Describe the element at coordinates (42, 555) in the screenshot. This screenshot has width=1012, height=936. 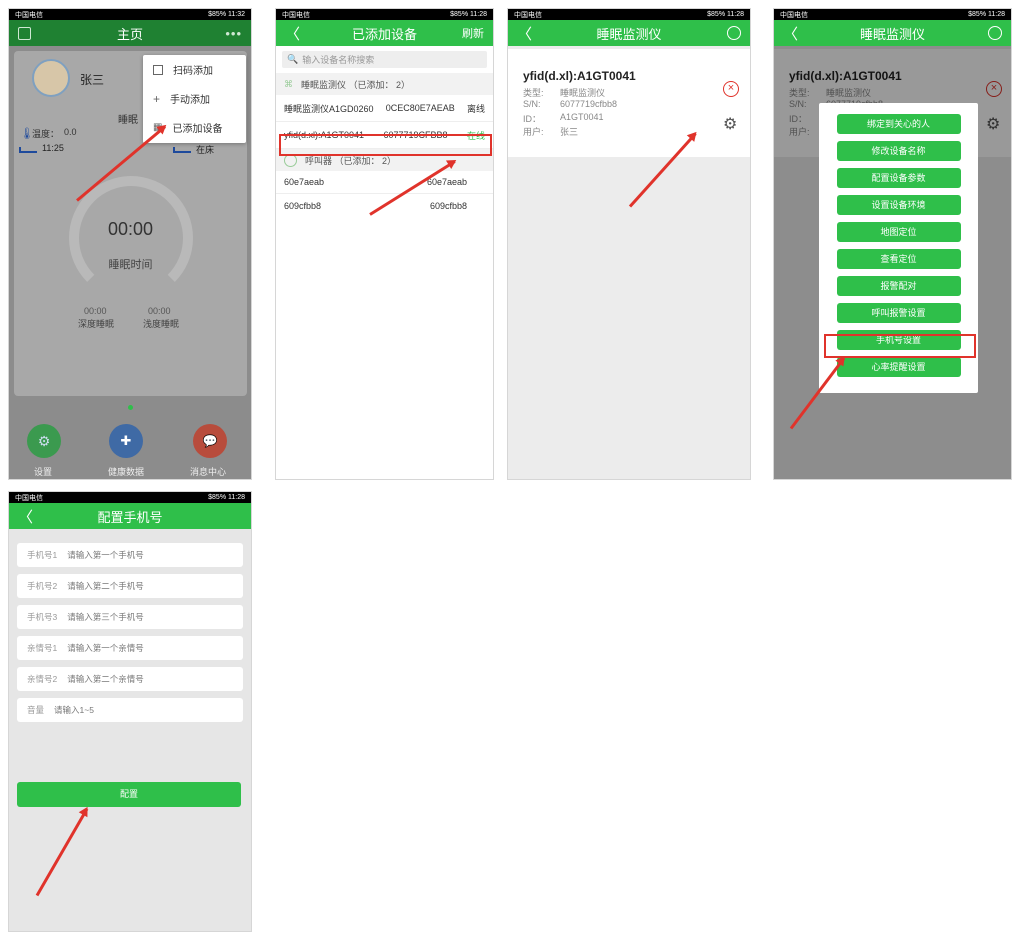
I see `field-label: 手机号1` at that location.